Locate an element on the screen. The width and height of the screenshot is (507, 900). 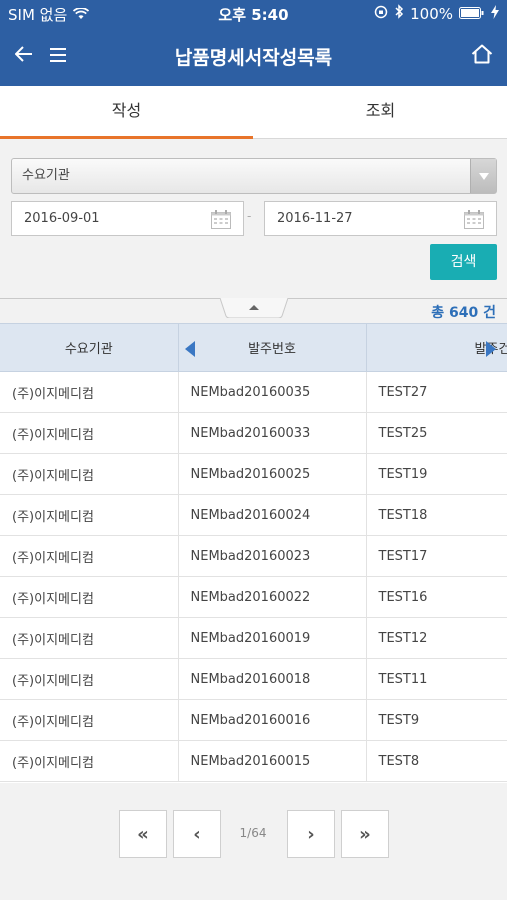
table-row: (주)이지메디컴 NEMbad20160019 TEST12 is located at coordinates (253, 638).